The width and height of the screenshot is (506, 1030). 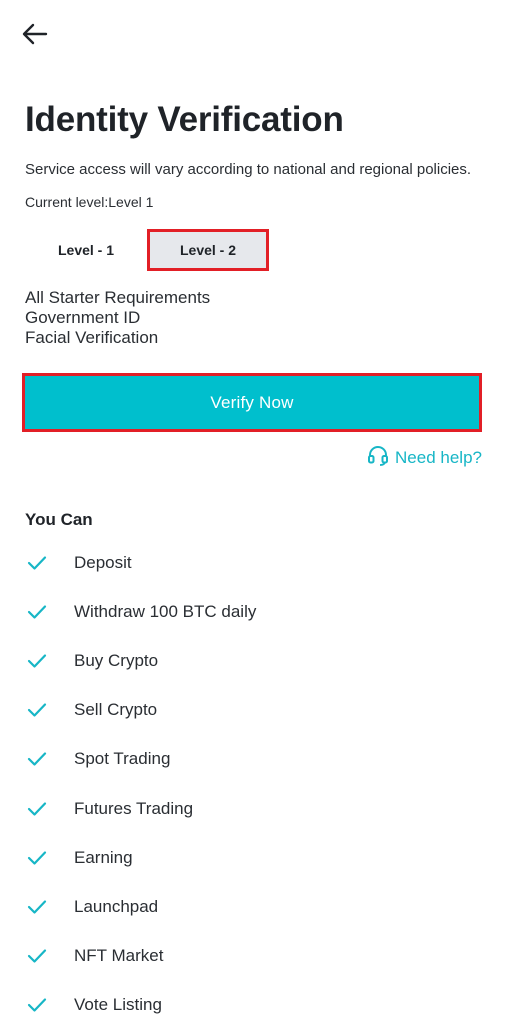 I want to click on feature-label: Futures Trading, so click(x=134, y=808).